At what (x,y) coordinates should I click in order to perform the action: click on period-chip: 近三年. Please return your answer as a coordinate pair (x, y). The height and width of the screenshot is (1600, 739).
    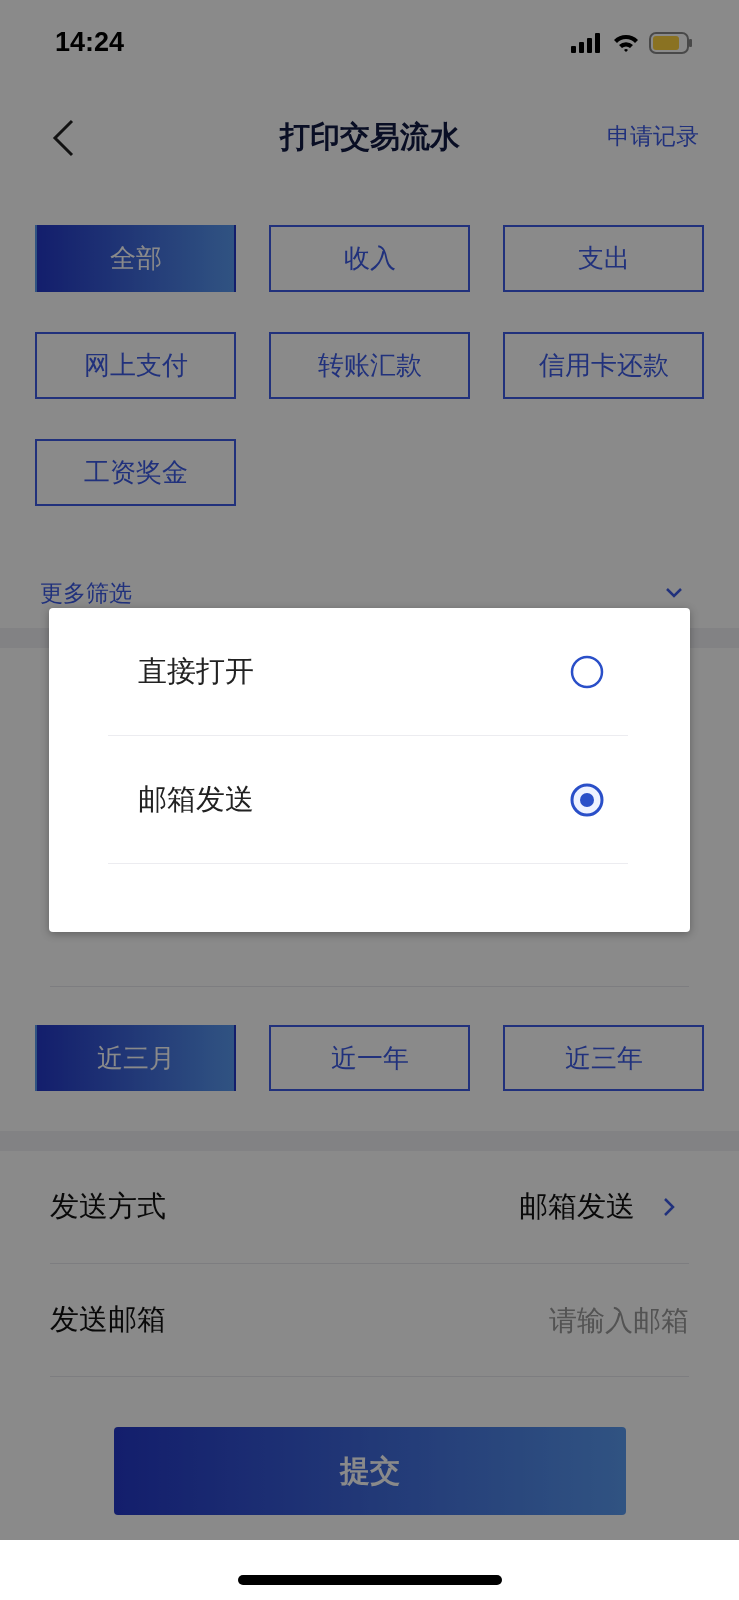
    Looking at the image, I should click on (603, 1058).